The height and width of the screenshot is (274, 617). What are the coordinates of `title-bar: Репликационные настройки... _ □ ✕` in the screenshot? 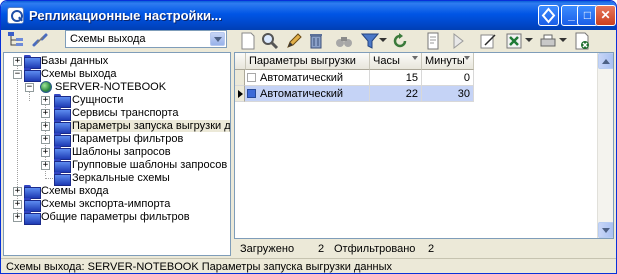 It's located at (308, 15).